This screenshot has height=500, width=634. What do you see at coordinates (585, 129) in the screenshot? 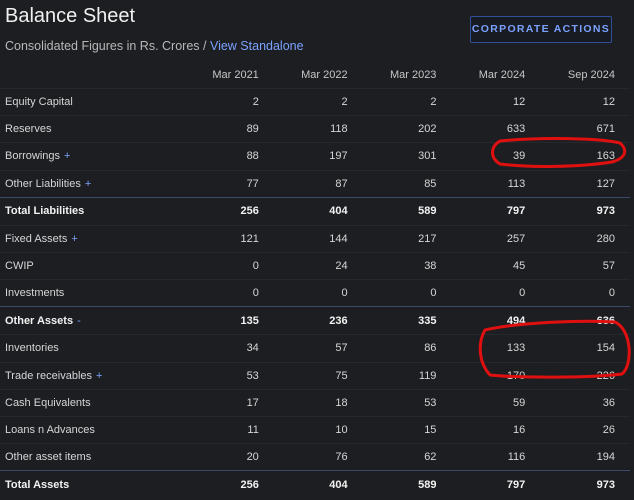
I see `value-cell: 671` at bounding box center [585, 129].